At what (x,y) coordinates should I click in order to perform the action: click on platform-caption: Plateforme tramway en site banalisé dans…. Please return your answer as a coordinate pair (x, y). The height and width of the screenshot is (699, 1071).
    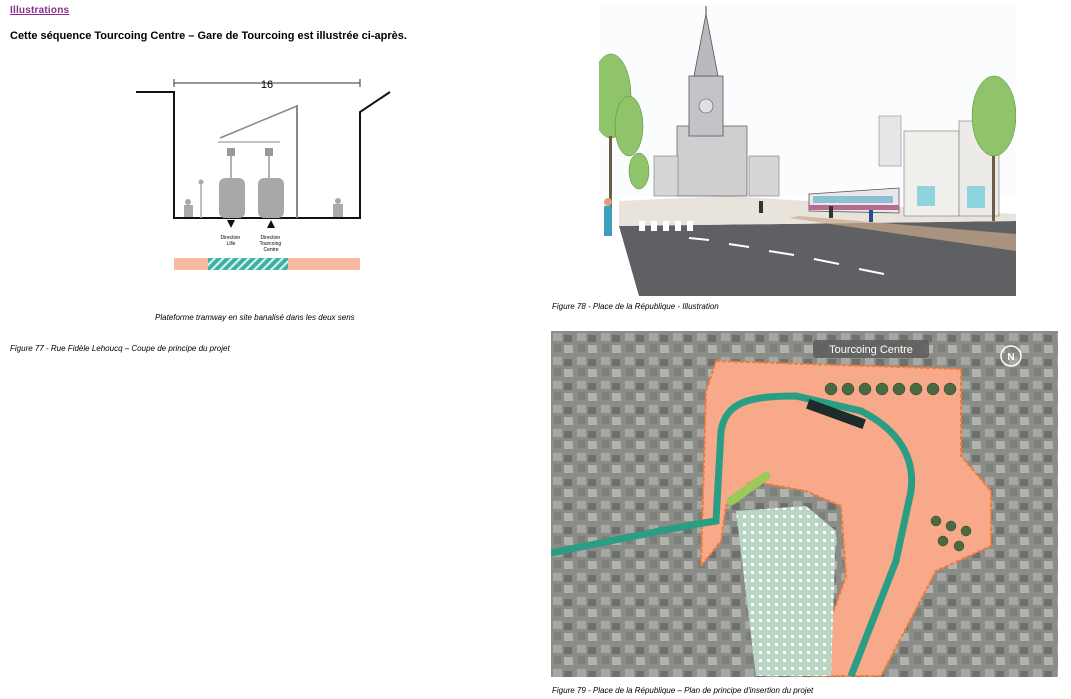
    Looking at the image, I should click on (255, 317).